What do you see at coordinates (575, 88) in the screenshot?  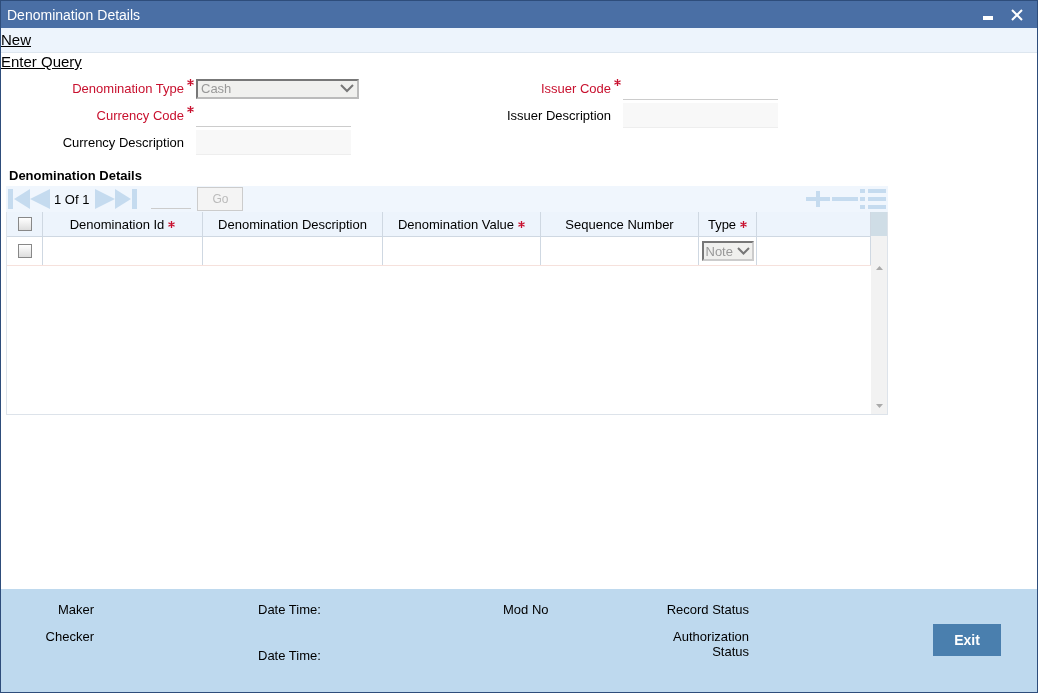 I see `field-label: Issuer Code` at bounding box center [575, 88].